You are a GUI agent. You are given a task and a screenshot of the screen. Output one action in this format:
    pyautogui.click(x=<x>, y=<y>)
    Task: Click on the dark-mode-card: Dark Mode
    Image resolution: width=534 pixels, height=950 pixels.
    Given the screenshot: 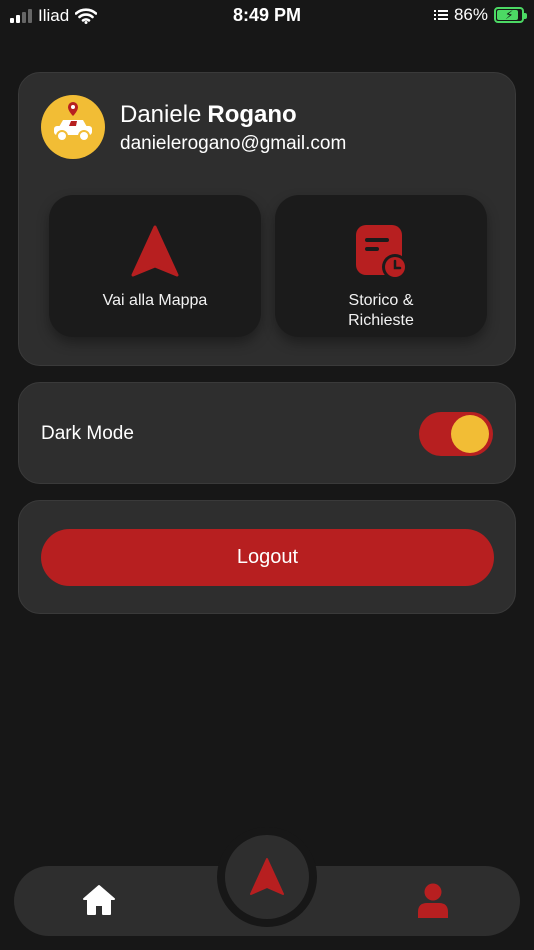 What is the action you would take?
    pyautogui.click(x=267, y=433)
    